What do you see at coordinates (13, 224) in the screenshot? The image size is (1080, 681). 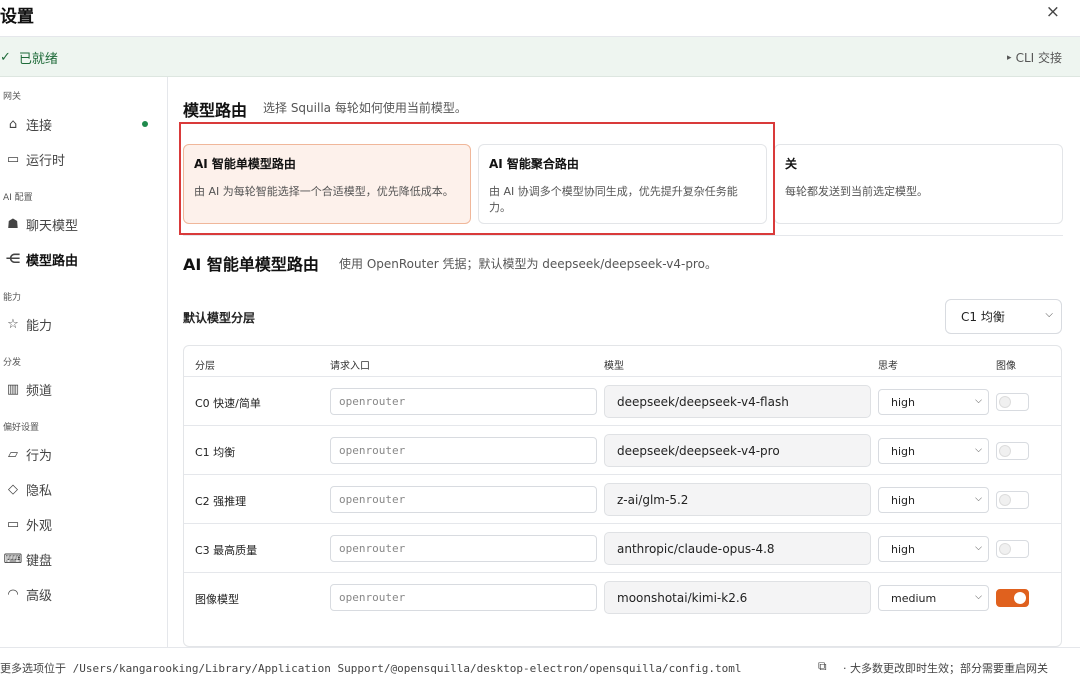 I see `bot-icon: ☗` at bounding box center [13, 224].